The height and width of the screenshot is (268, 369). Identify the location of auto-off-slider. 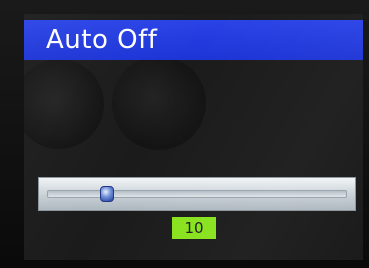
(197, 194).